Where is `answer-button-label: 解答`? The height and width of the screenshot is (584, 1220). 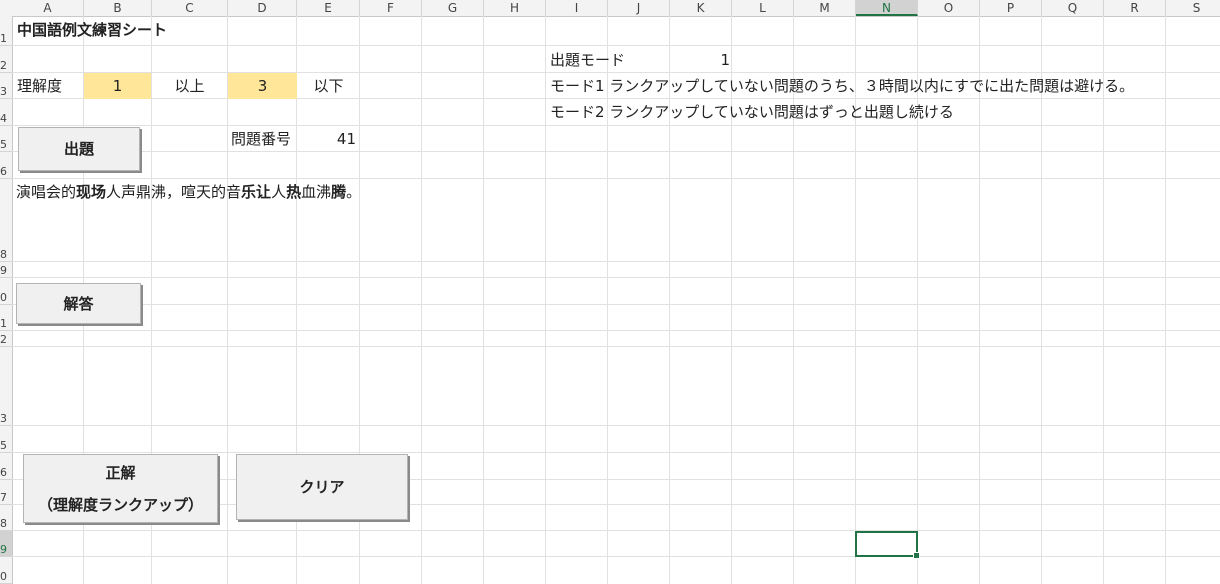
answer-button-label: 解答 is located at coordinates (78, 303).